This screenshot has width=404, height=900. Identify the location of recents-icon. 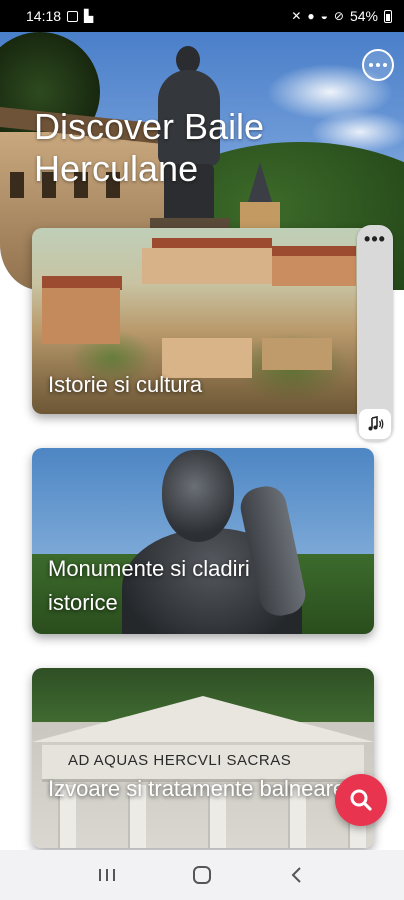
(107, 875).